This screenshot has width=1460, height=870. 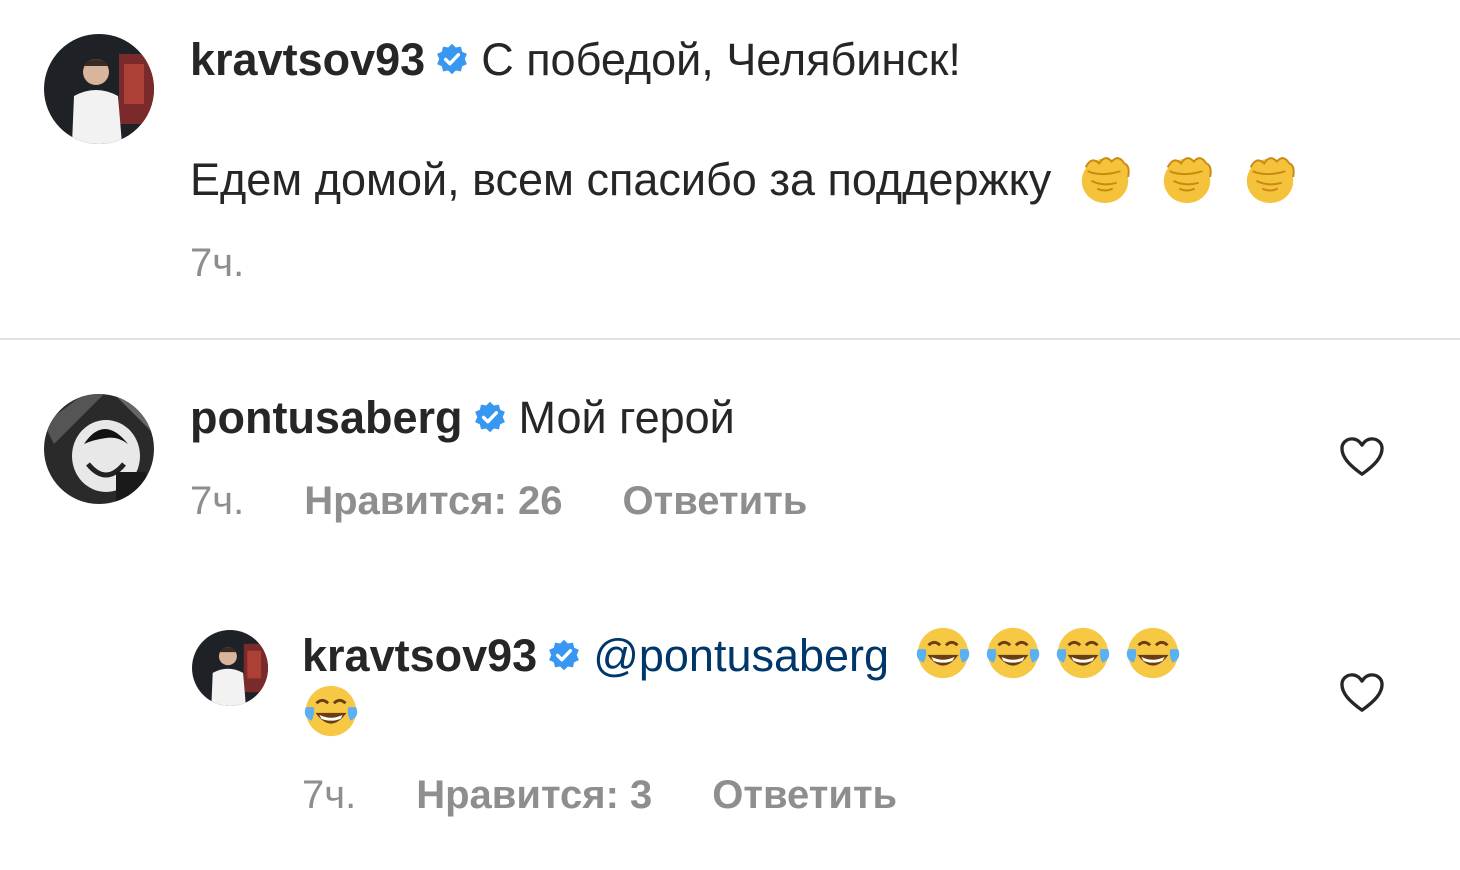 What do you see at coordinates (804, 795) in the screenshot?
I see `comment-2-reply-button: Ответить` at bounding box center [804, 795].